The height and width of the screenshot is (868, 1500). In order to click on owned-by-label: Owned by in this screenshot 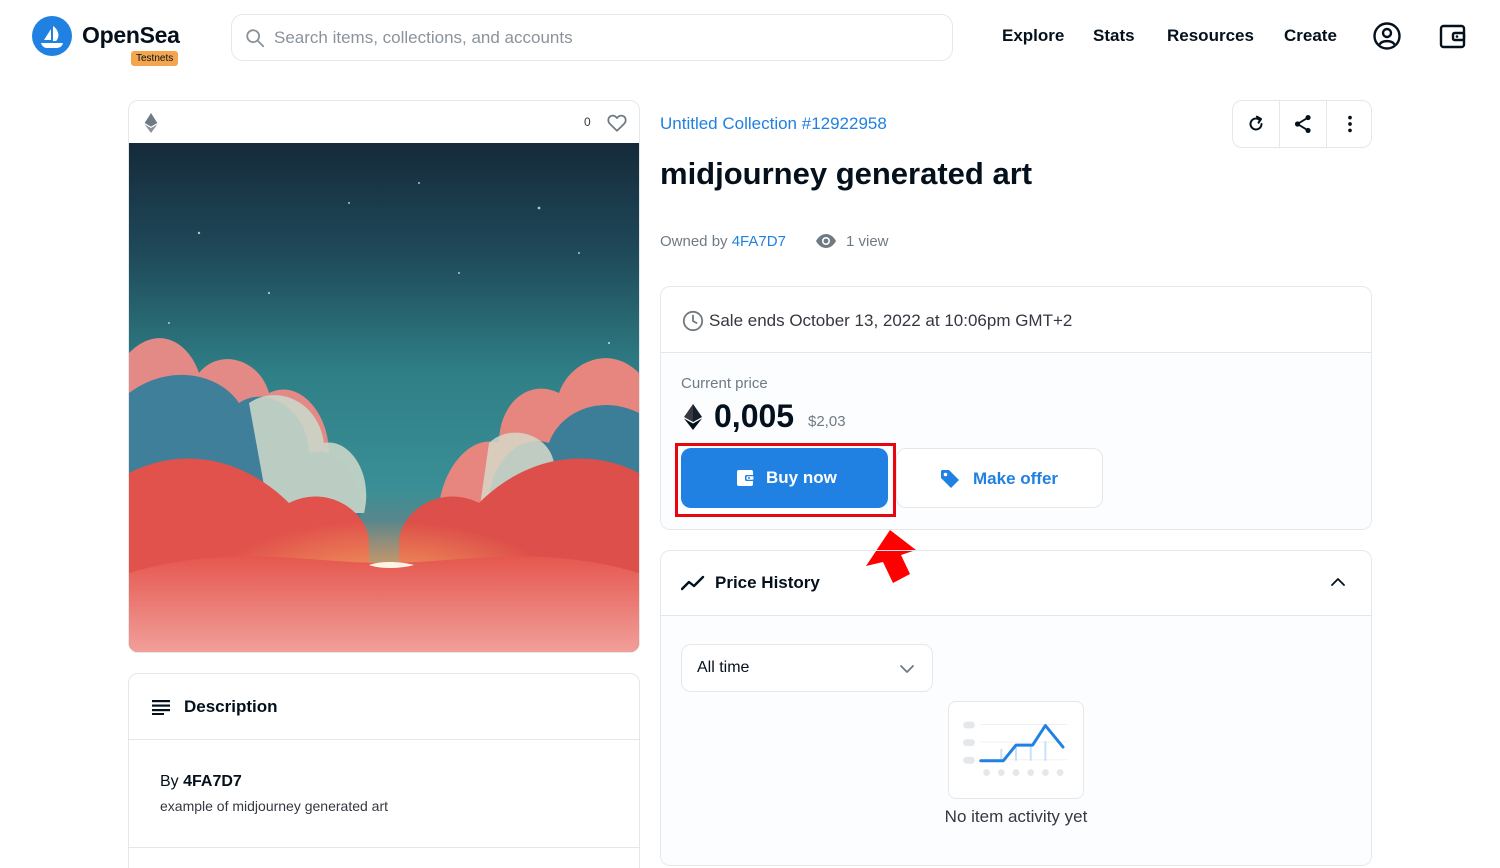, I will do `click(694, 241)`.